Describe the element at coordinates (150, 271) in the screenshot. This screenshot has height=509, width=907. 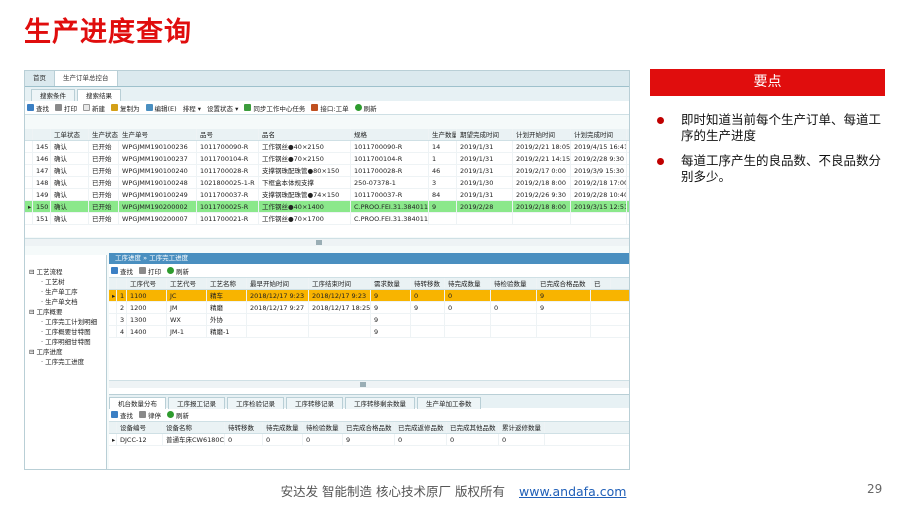
I see `process-print-button: 打印` at that location.